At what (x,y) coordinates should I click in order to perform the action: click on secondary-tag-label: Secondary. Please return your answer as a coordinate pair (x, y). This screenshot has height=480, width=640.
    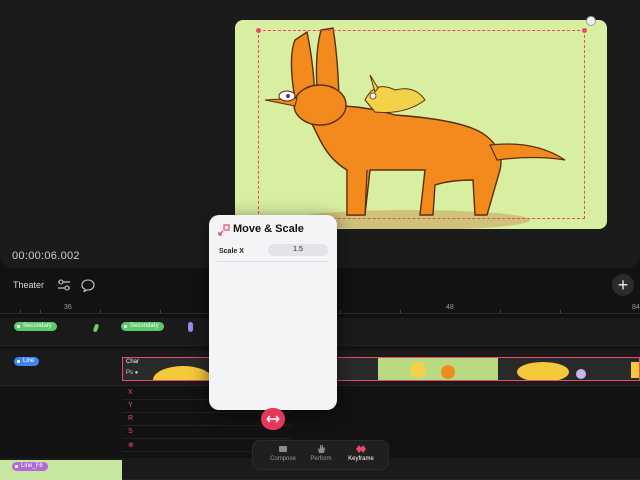
    Looking at the image, I should click on (37, 326).